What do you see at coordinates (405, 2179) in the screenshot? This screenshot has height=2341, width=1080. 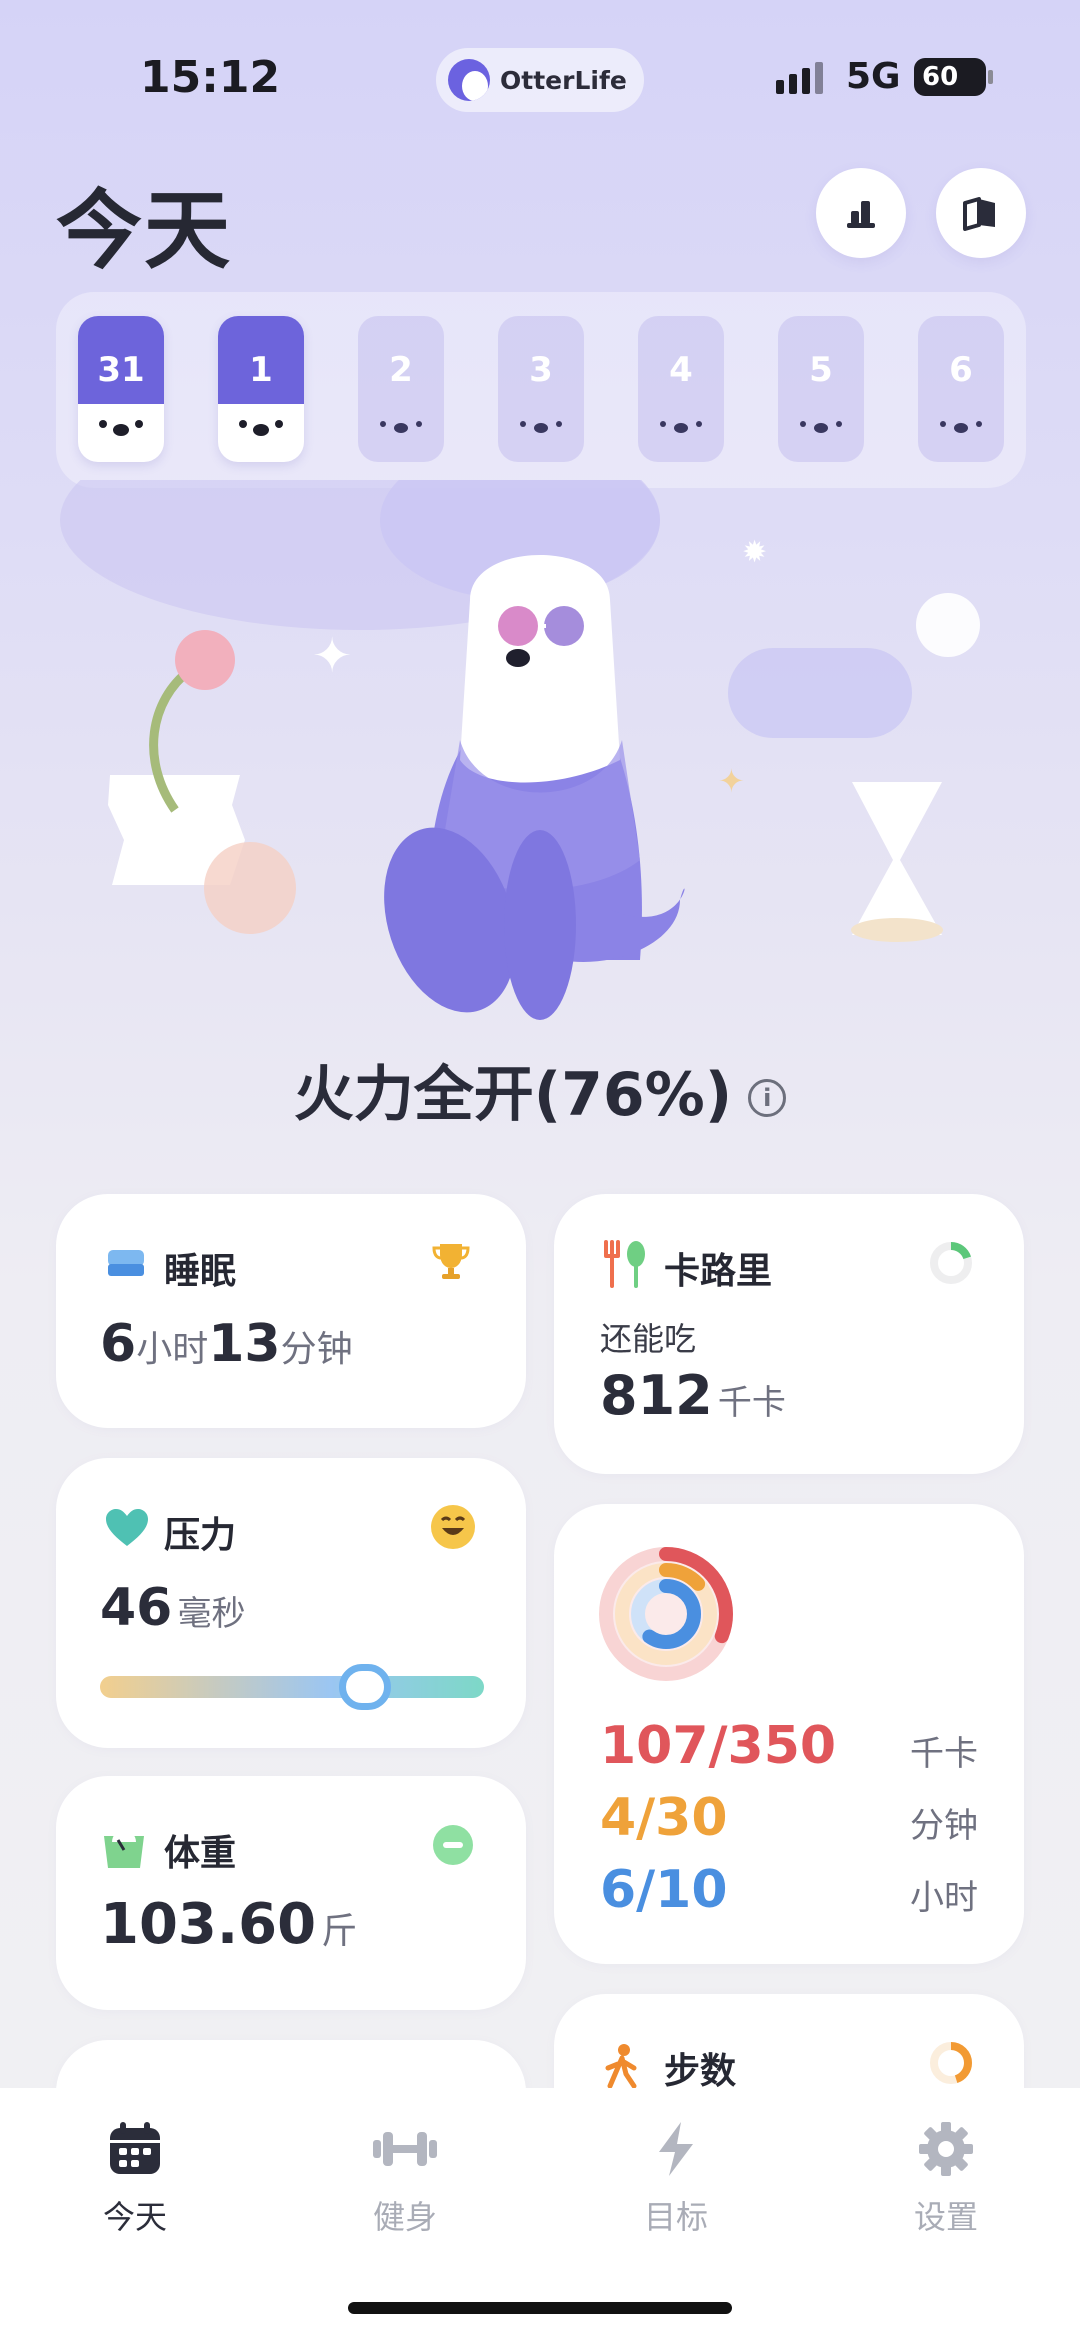 I see `tab-fitness: 健身` at bounding box center [405, 2179].